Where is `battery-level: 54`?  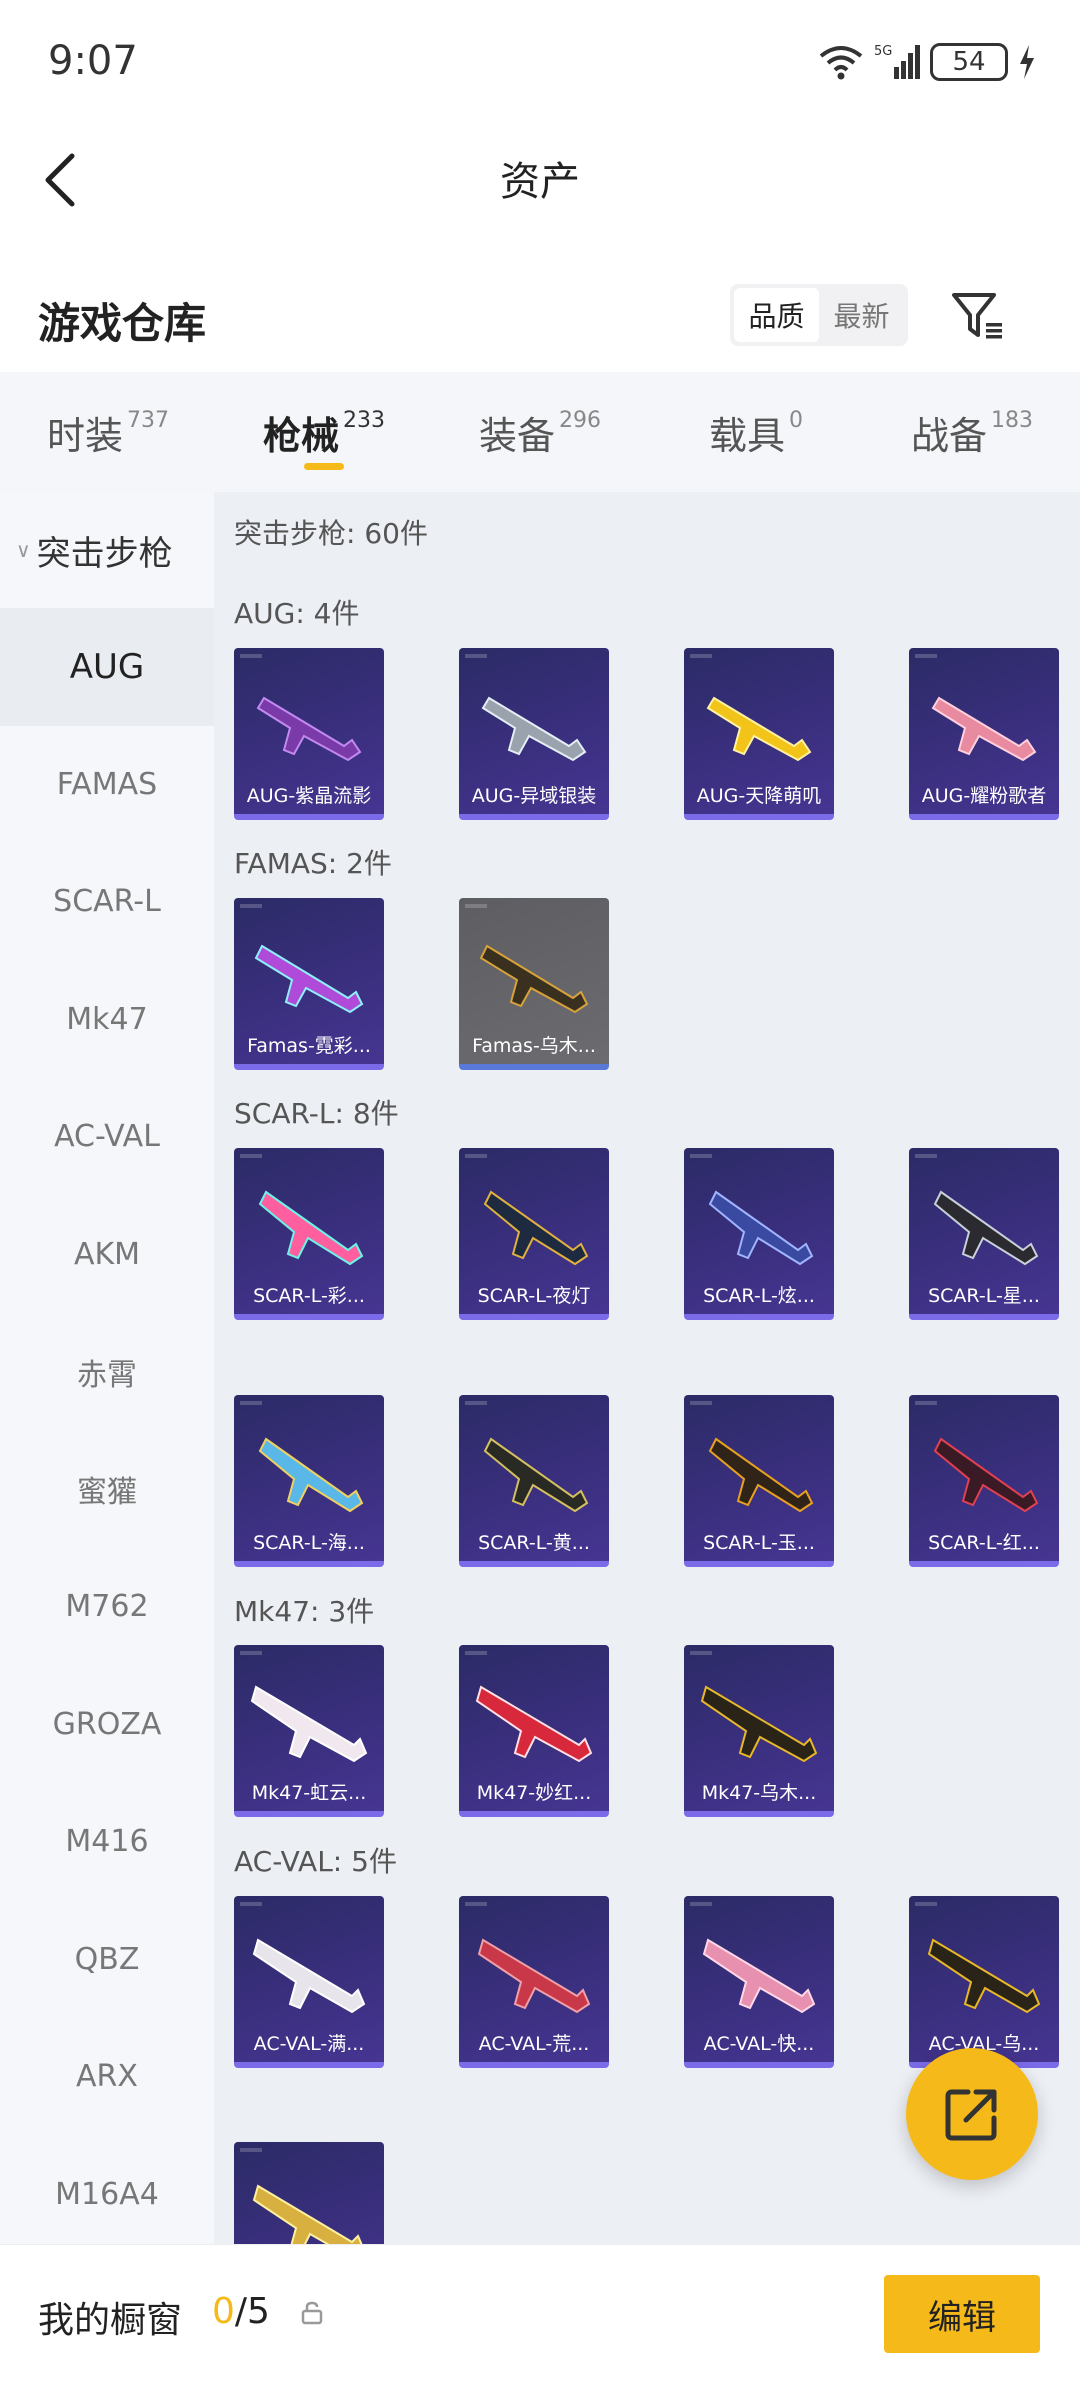
battery-level: 54 is located at coordinates (969, 62).